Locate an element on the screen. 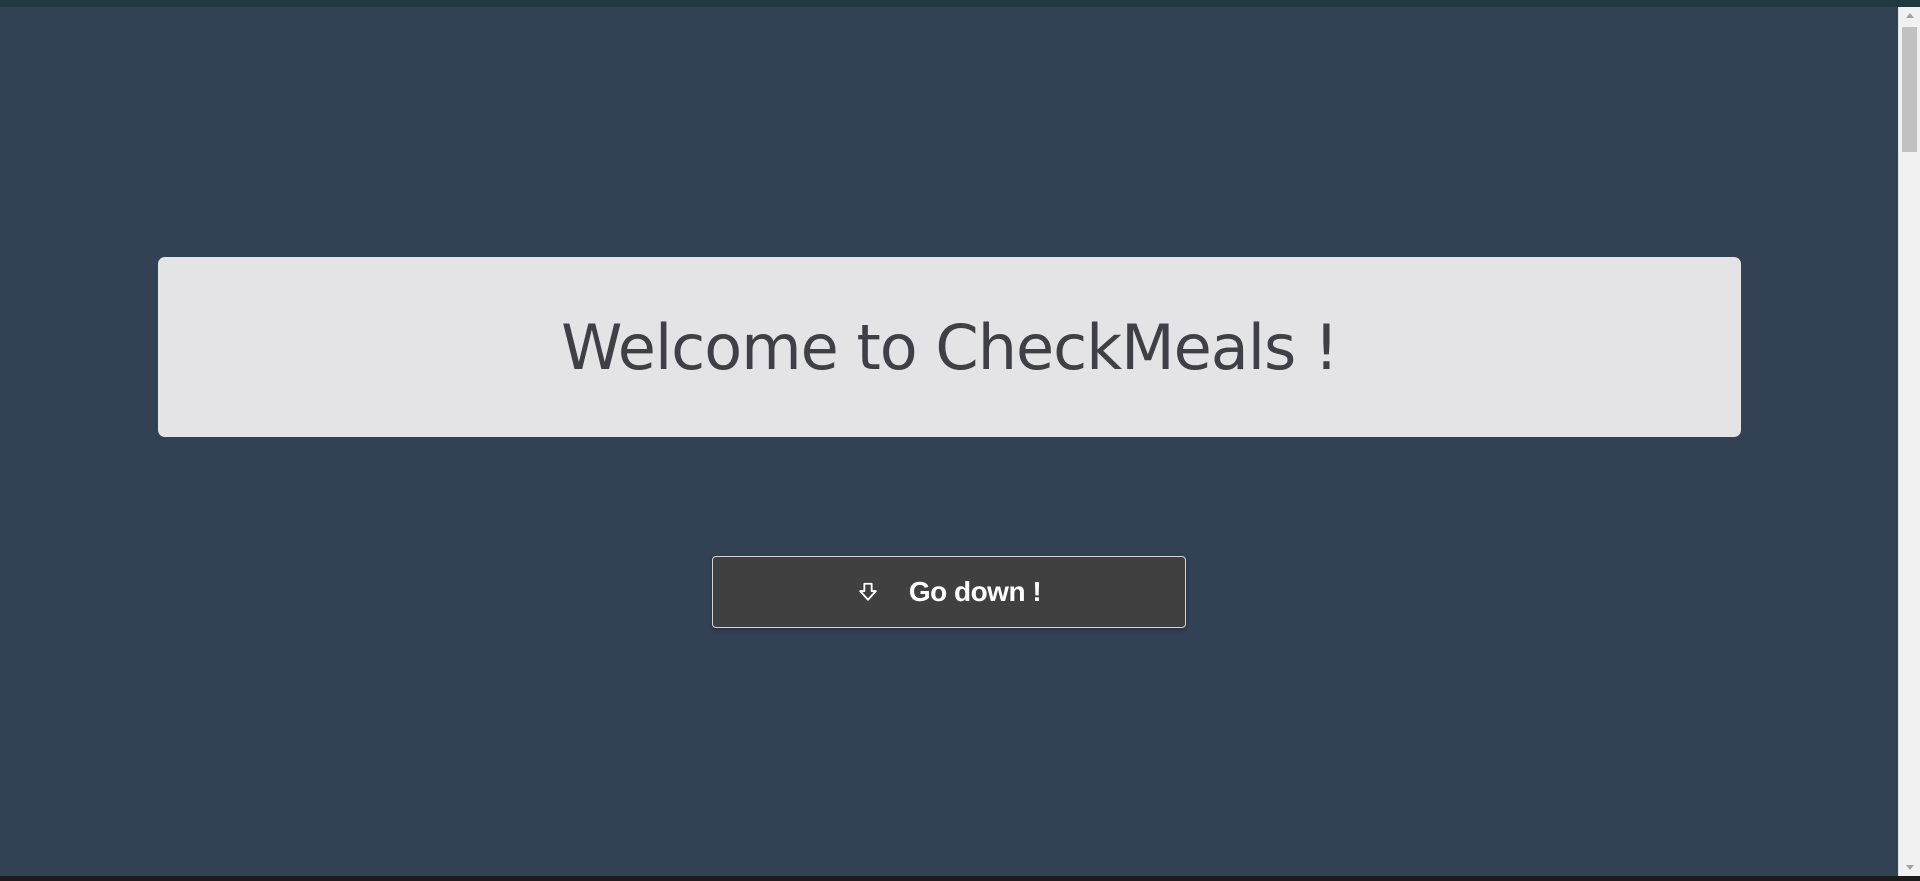  browser-bottom-edge is located at coordinates (960, 878).